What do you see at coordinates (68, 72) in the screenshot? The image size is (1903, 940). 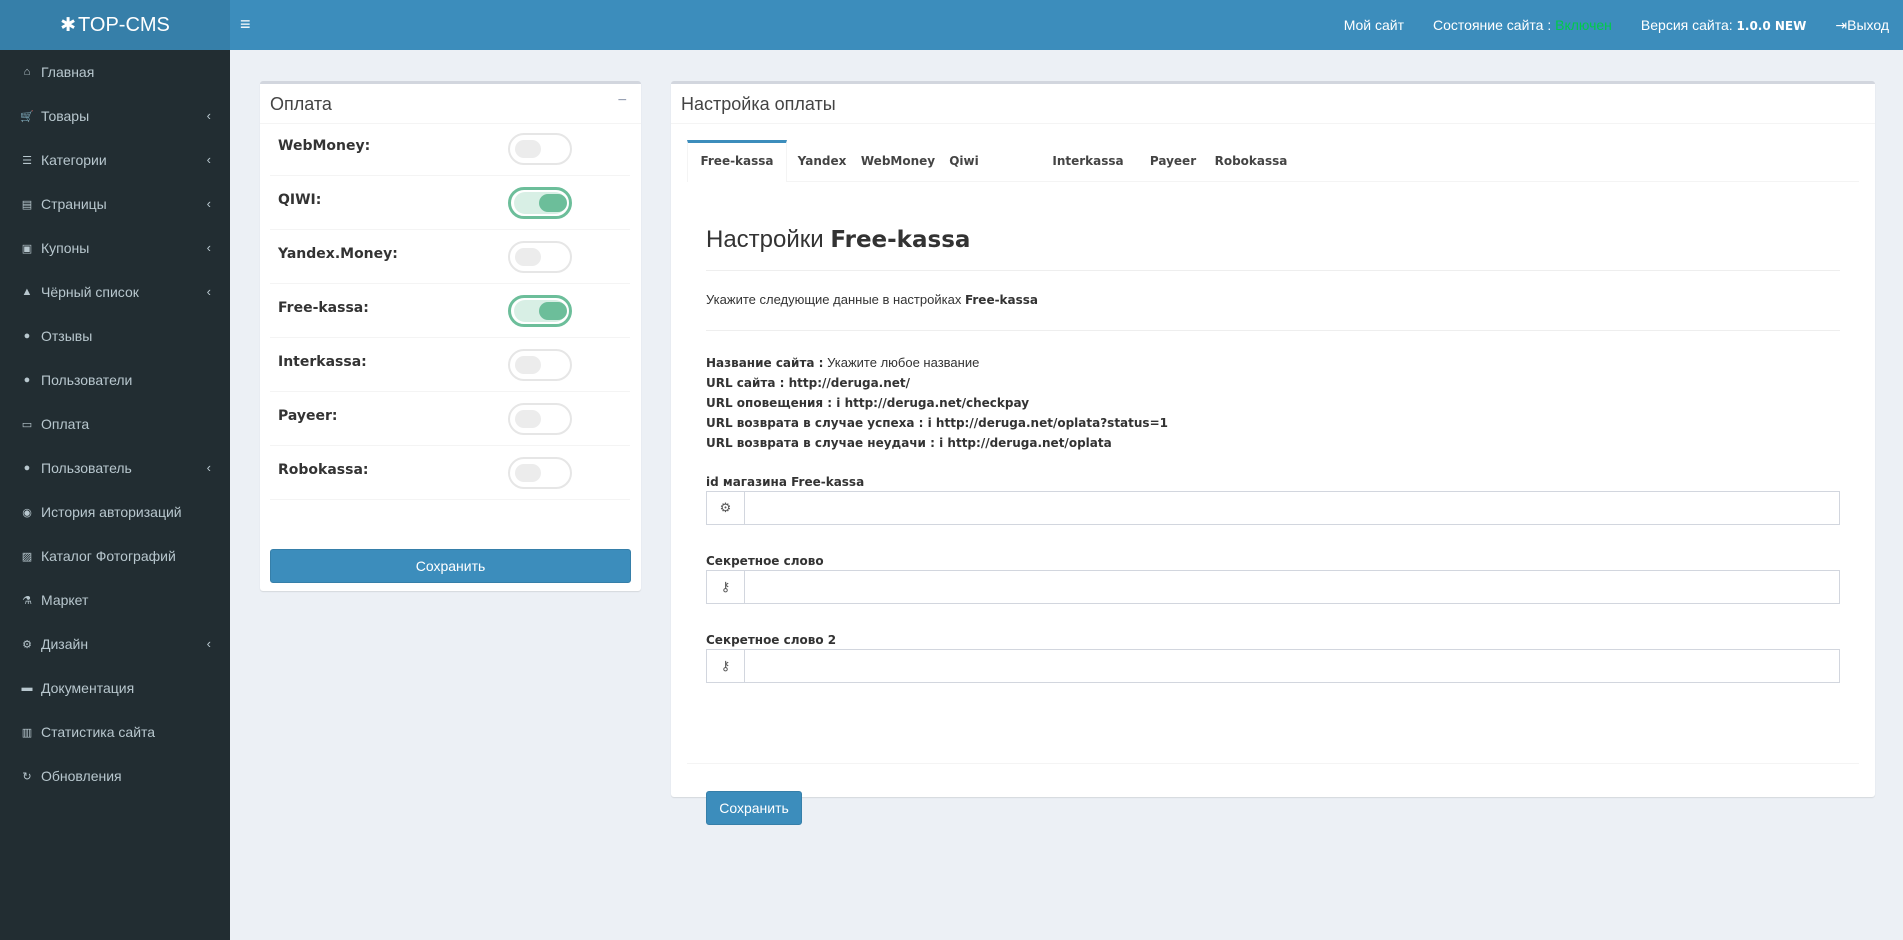 I see `sidebar-item-label: Главная` at bounding box center [68, 72].